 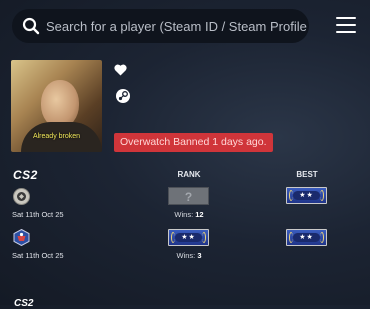 What do you see at coordinates (189, 214) in the screenshot?
I see `wins-count: Wins: 12` at bounding box center [189, 214].